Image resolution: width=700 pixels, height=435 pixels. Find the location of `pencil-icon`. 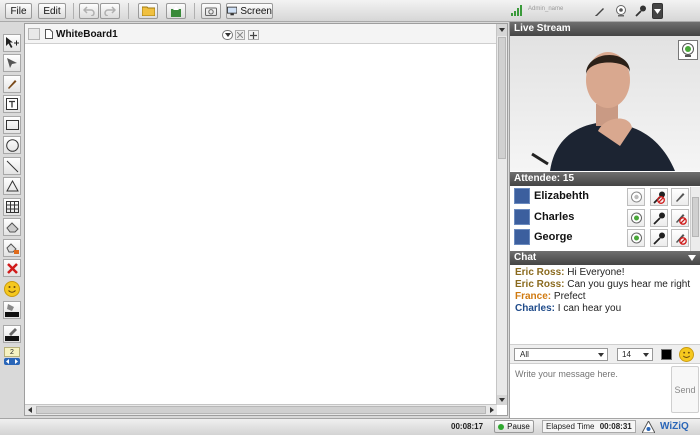

pencil-icon is located at coordinates (12, 84).